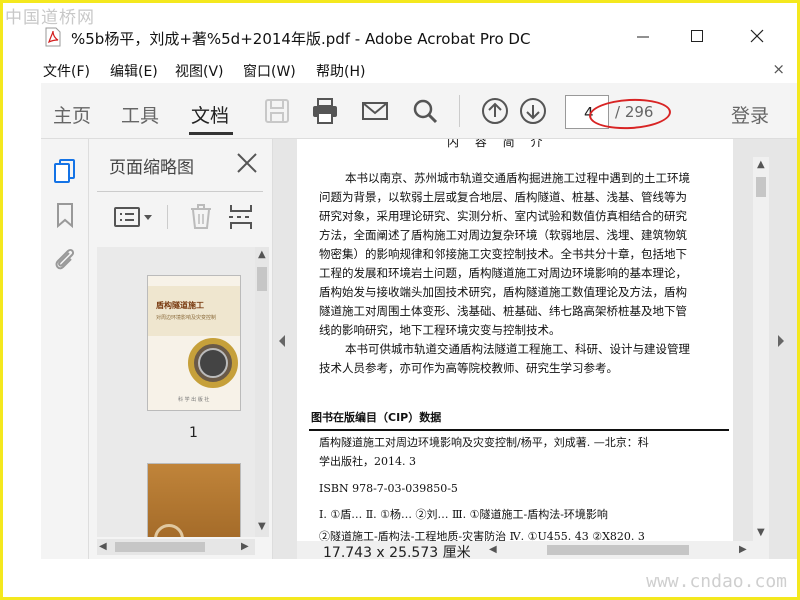 Image resolution: width=800 pixels, height=600 pixels. I want to click on text-line: 技术人员参考，亦可作为高等院校教师、研究生学习参考。, so click(468, 368).